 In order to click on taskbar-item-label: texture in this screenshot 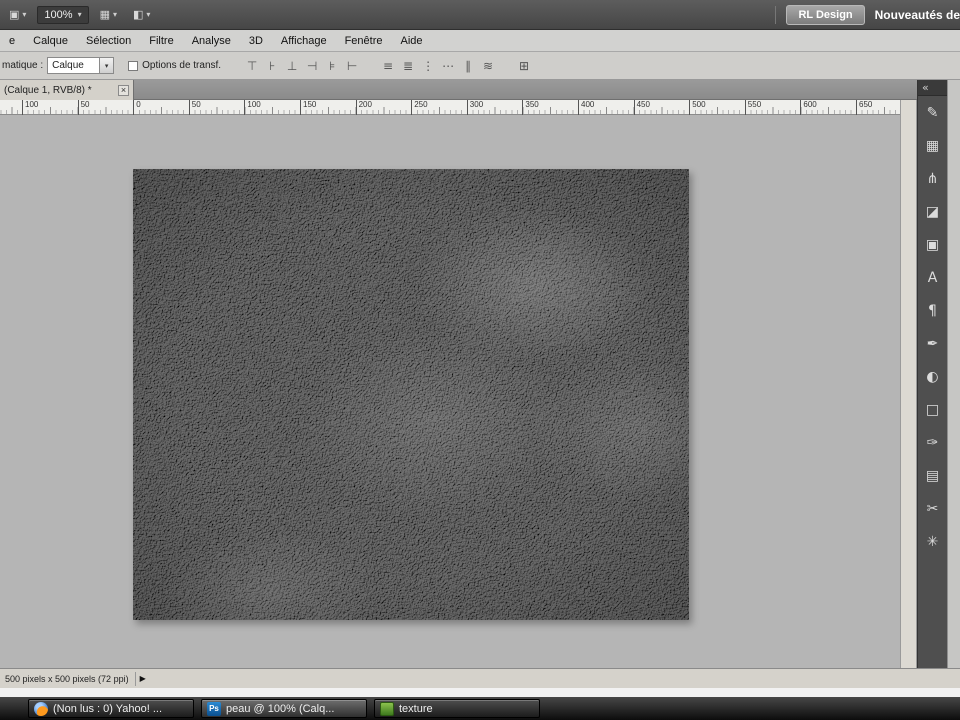, I will do `click(416, 708)`.